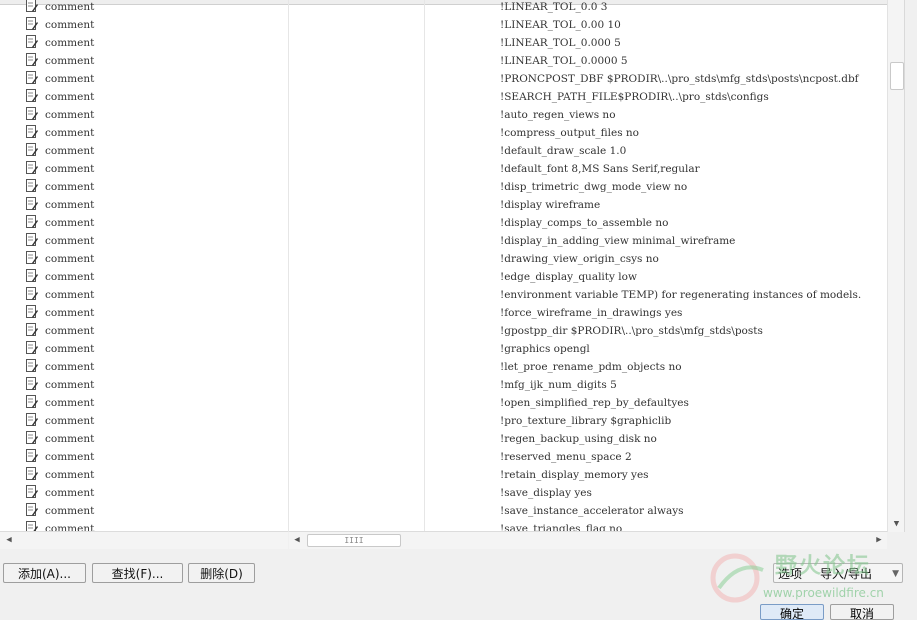  Describe the element at coordinates (443, 152) in the screenshot. I see `table-row: comment !default_draw_scale 1.0` at that location.